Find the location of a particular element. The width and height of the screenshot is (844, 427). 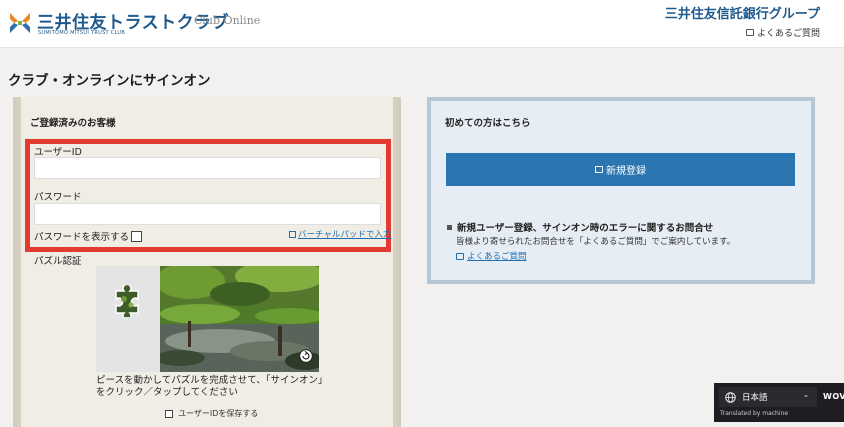

translated-by-label: Translated by machine is located at coordinates (754, 413).